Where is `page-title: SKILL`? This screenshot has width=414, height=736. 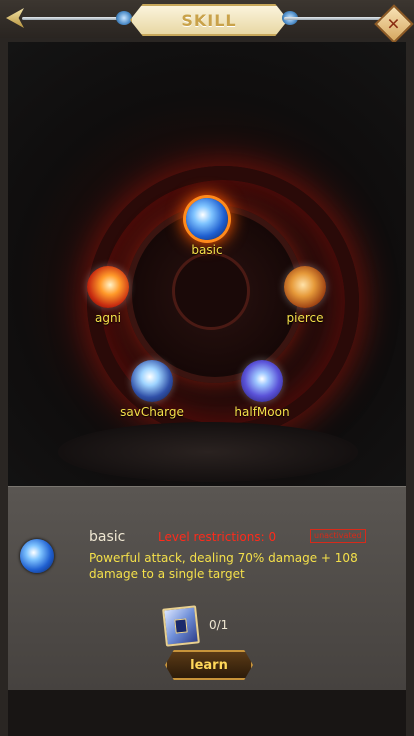 page-title: SKILL is located at coordinates (209, 20).